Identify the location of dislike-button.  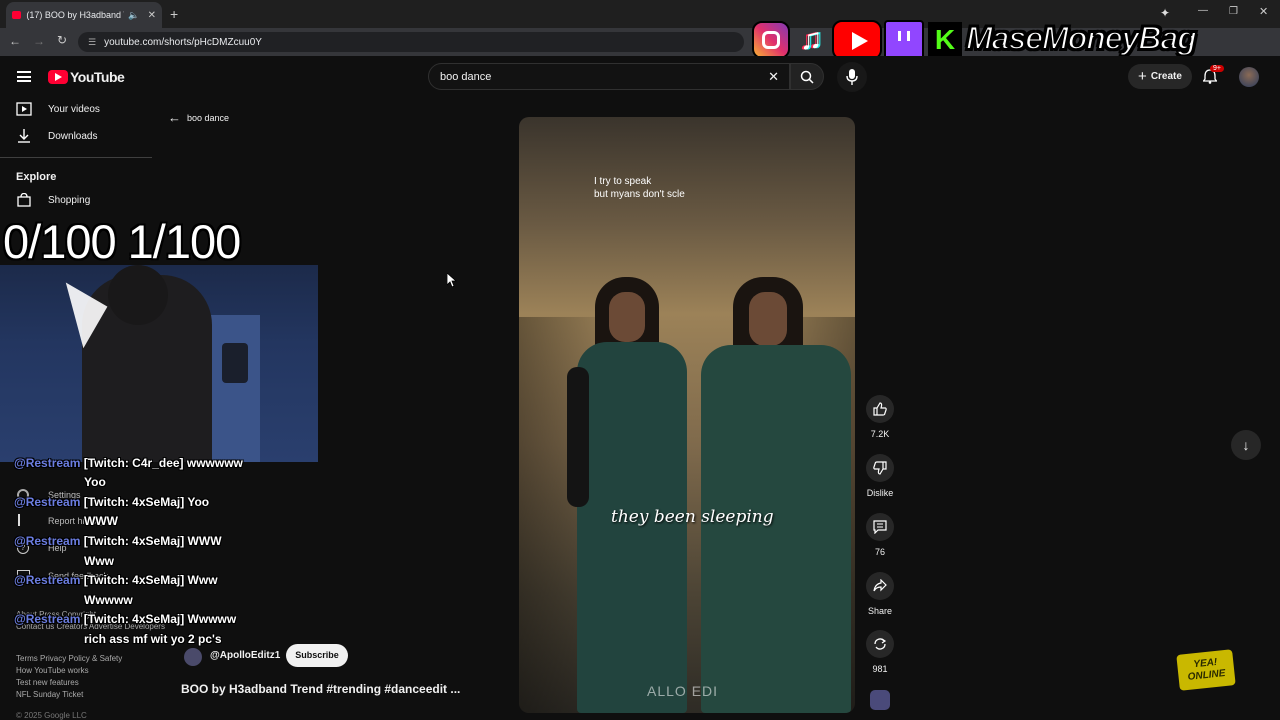
(880, 468).